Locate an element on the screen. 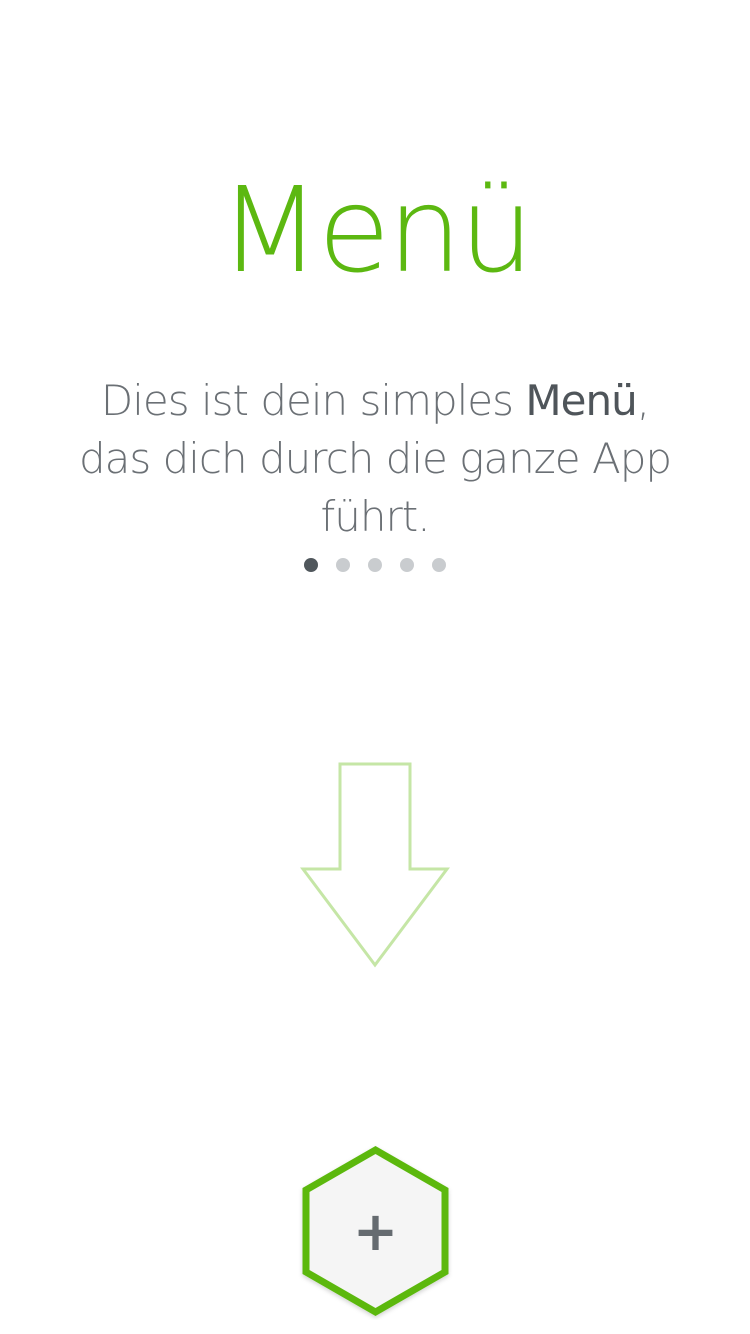 The height and width of the screenshot is (1334, 750). description-text-start: Dies ist dein simples is located at coordinates (313, 400).